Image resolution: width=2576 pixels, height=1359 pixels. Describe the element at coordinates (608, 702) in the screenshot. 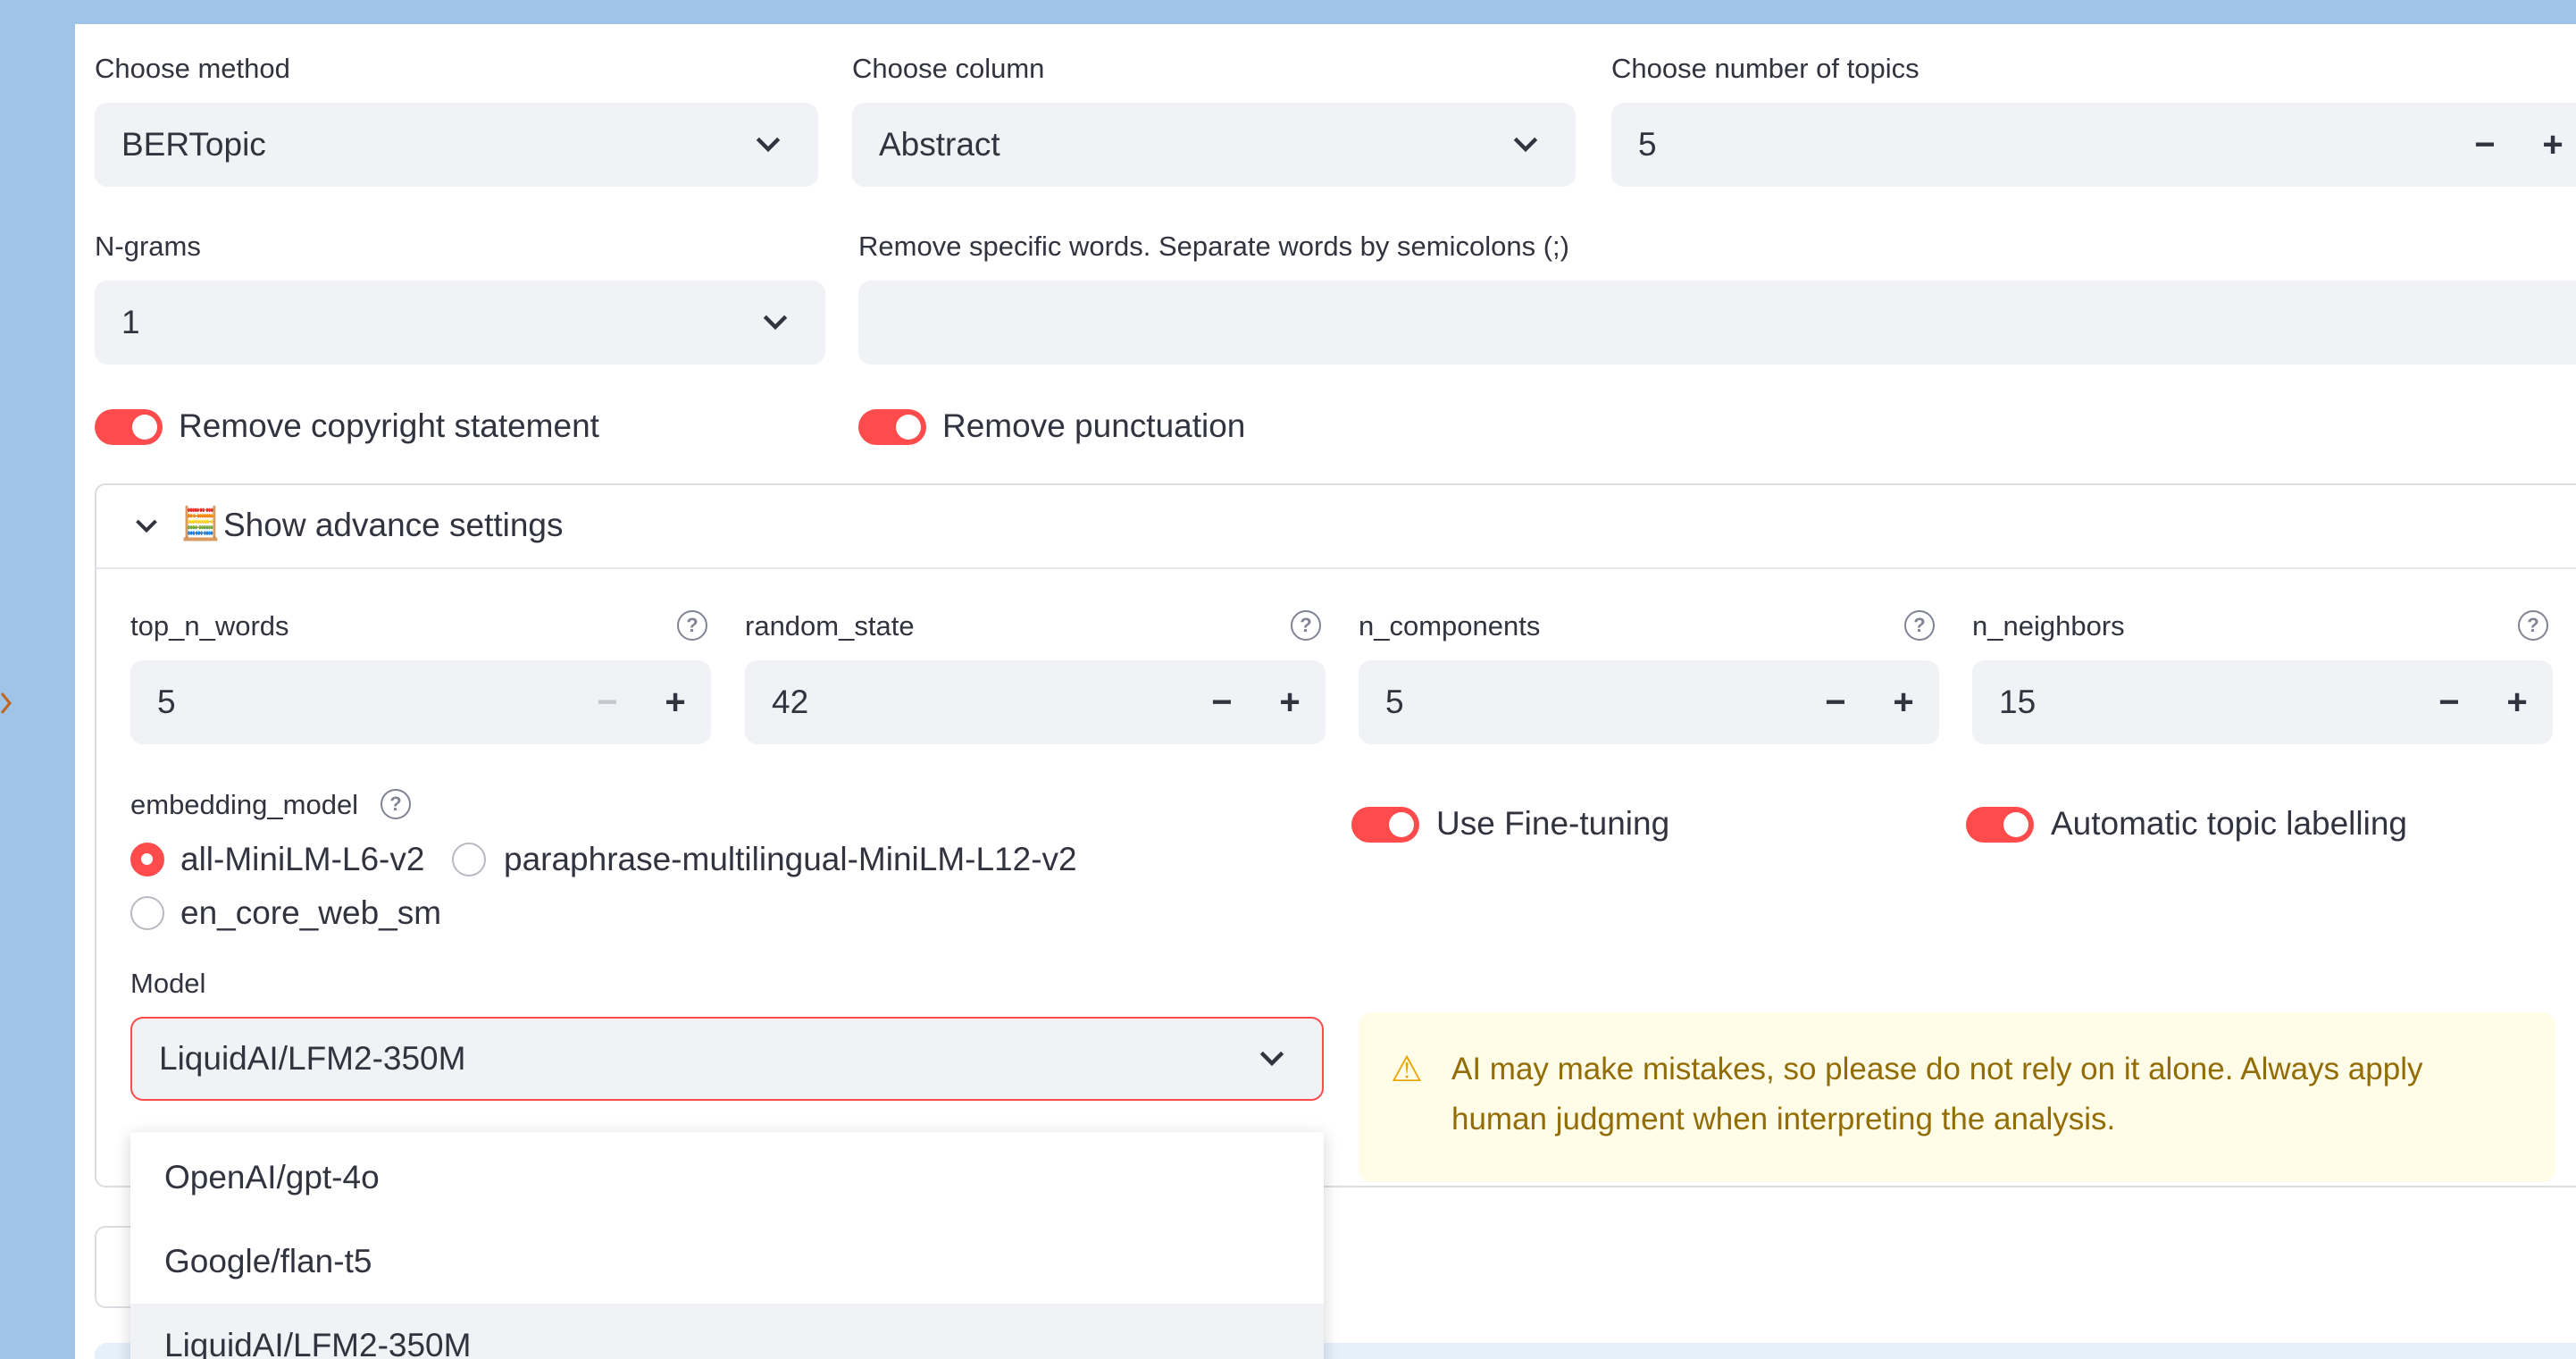

I see `top-n-words-decrement-button: −` at that location.